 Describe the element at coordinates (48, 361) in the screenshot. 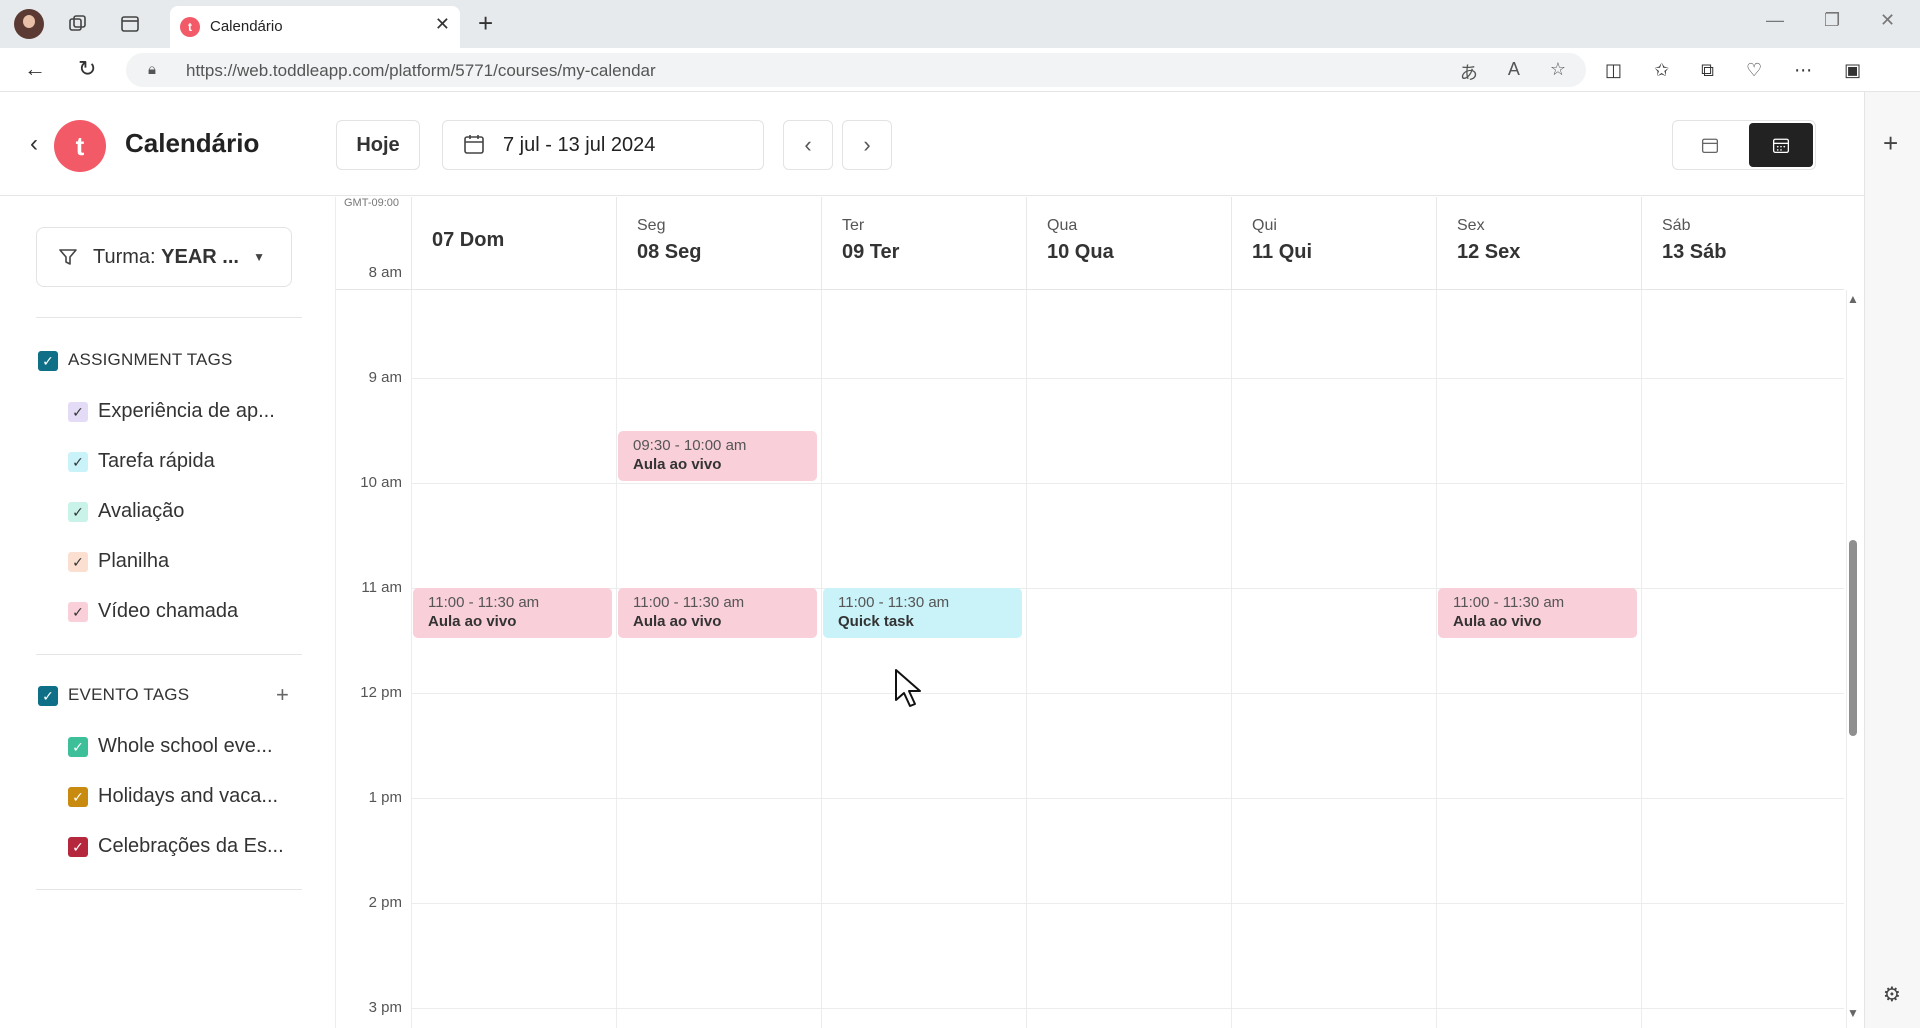

I see `assignment-tags-checkbox: ✓` at that location.